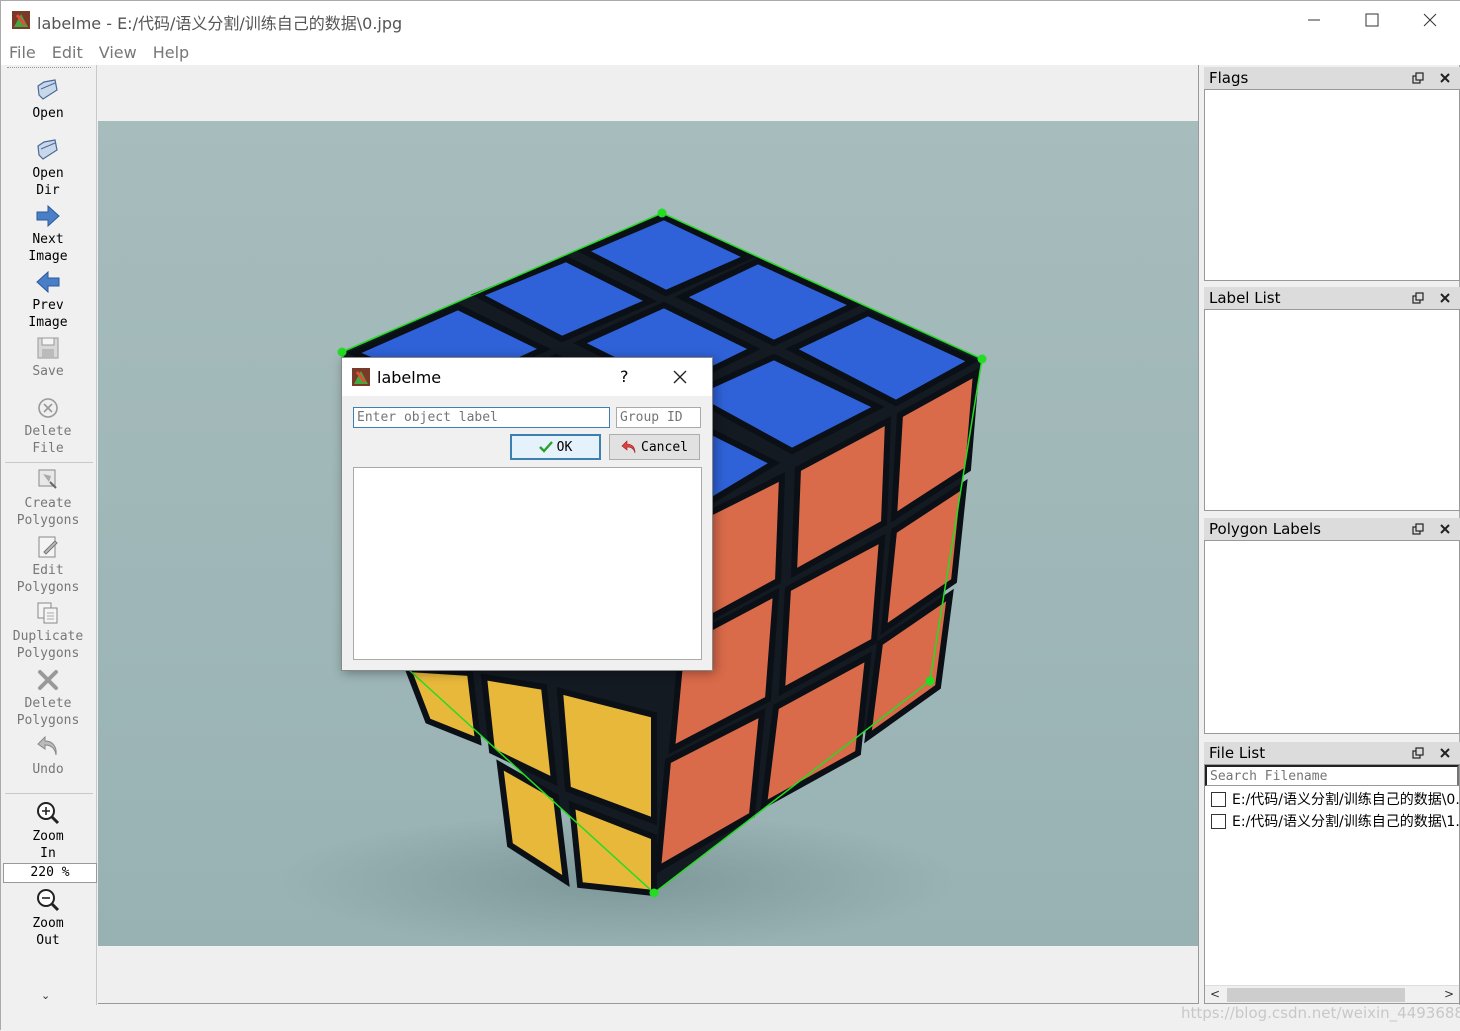 The image size is (1460, 1031). What do you see at coordinates (48, 113) in the screenshot?
I see `open-label: Open` at bounding box center [48, 113].